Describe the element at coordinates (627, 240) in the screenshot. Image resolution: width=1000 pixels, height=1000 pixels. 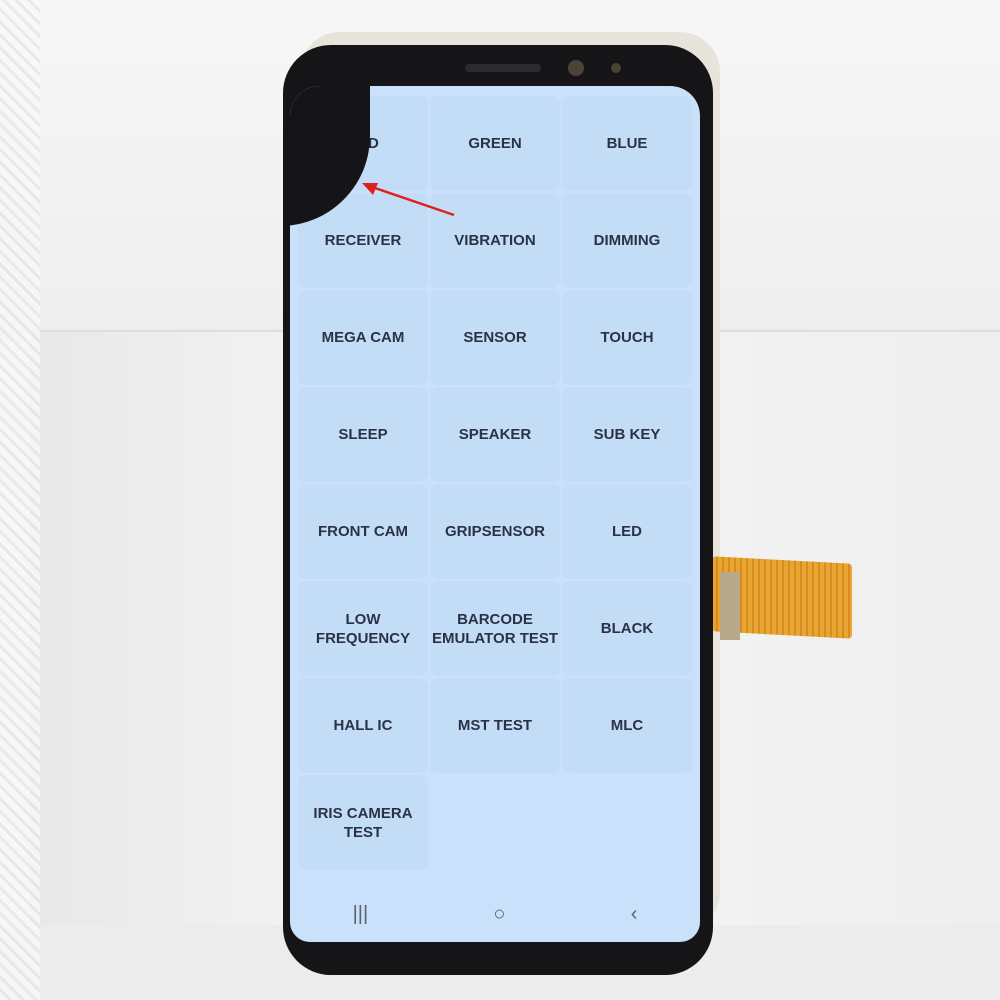
I see `test-button-dimming: DIMMING` at that location.